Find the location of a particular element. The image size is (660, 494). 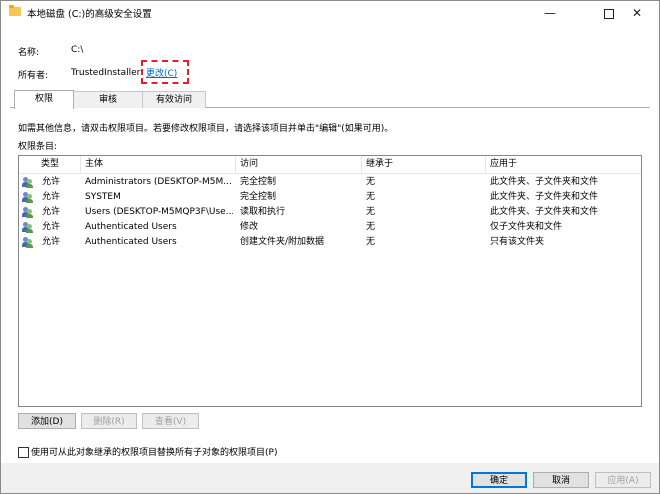

dialog-footer: 确定 取消 应用(A) is located at coordinates (330, 478).